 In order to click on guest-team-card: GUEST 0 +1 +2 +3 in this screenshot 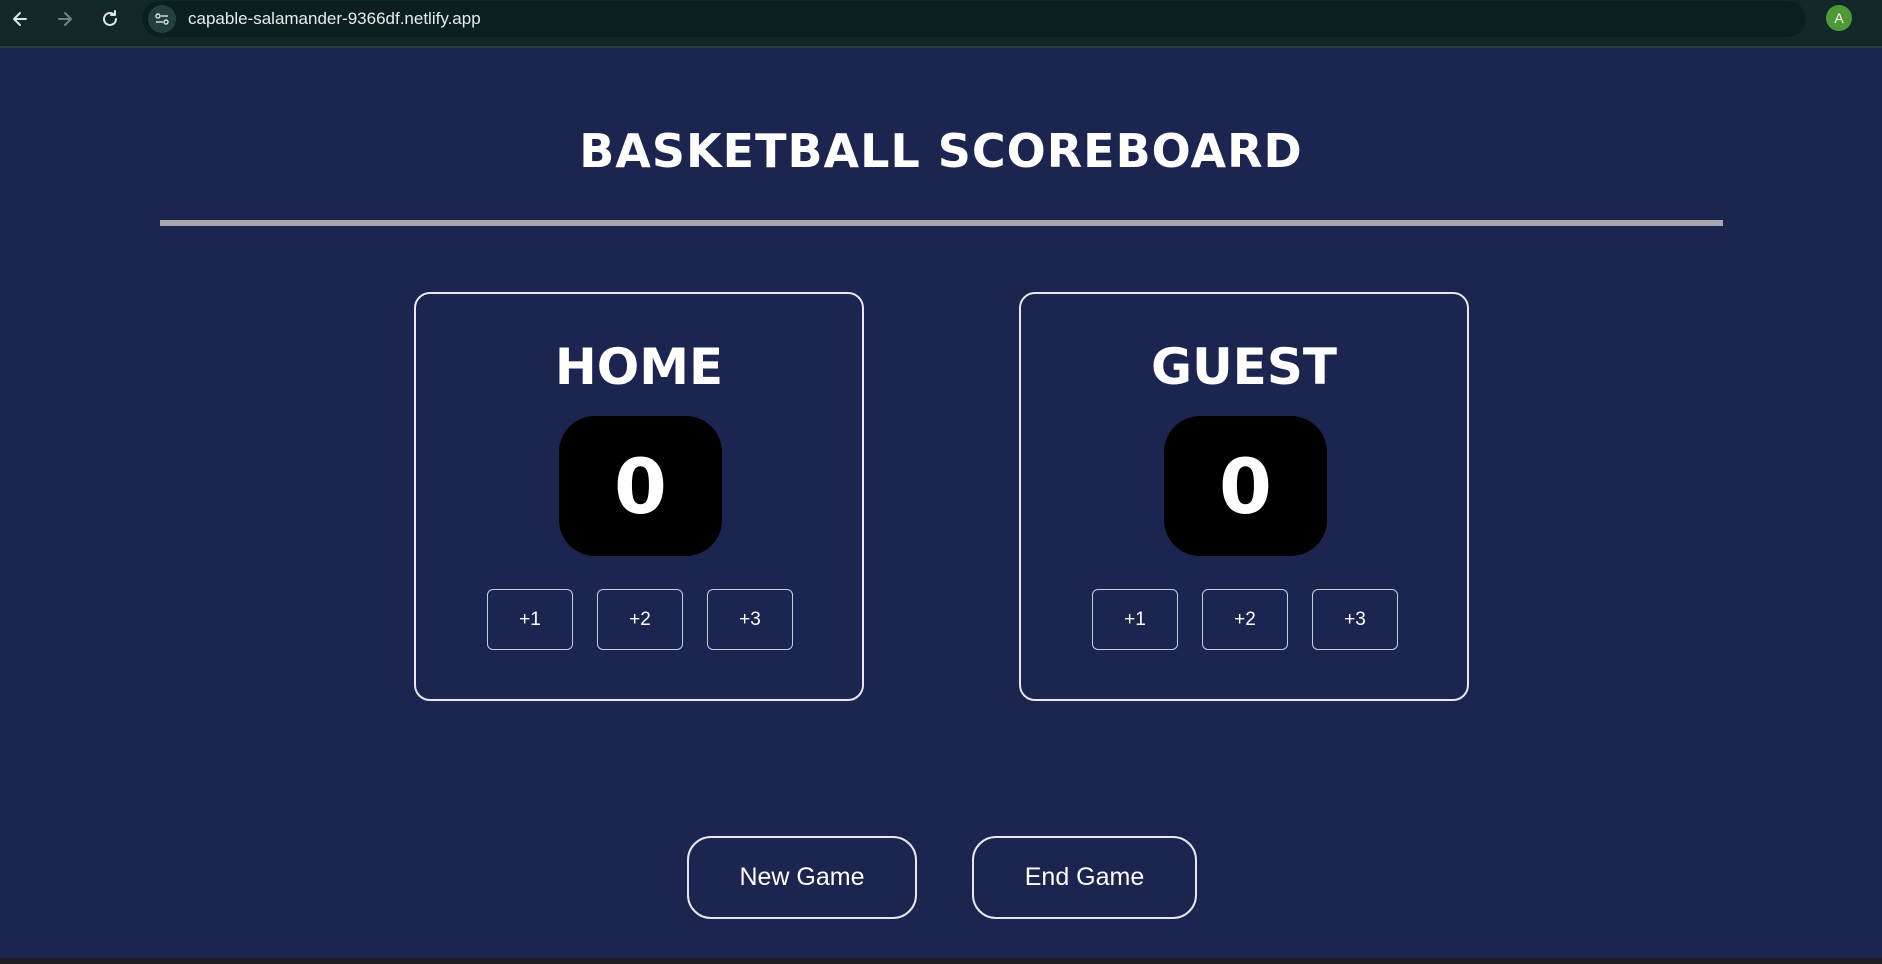, I will do `click(1244, 496)`.